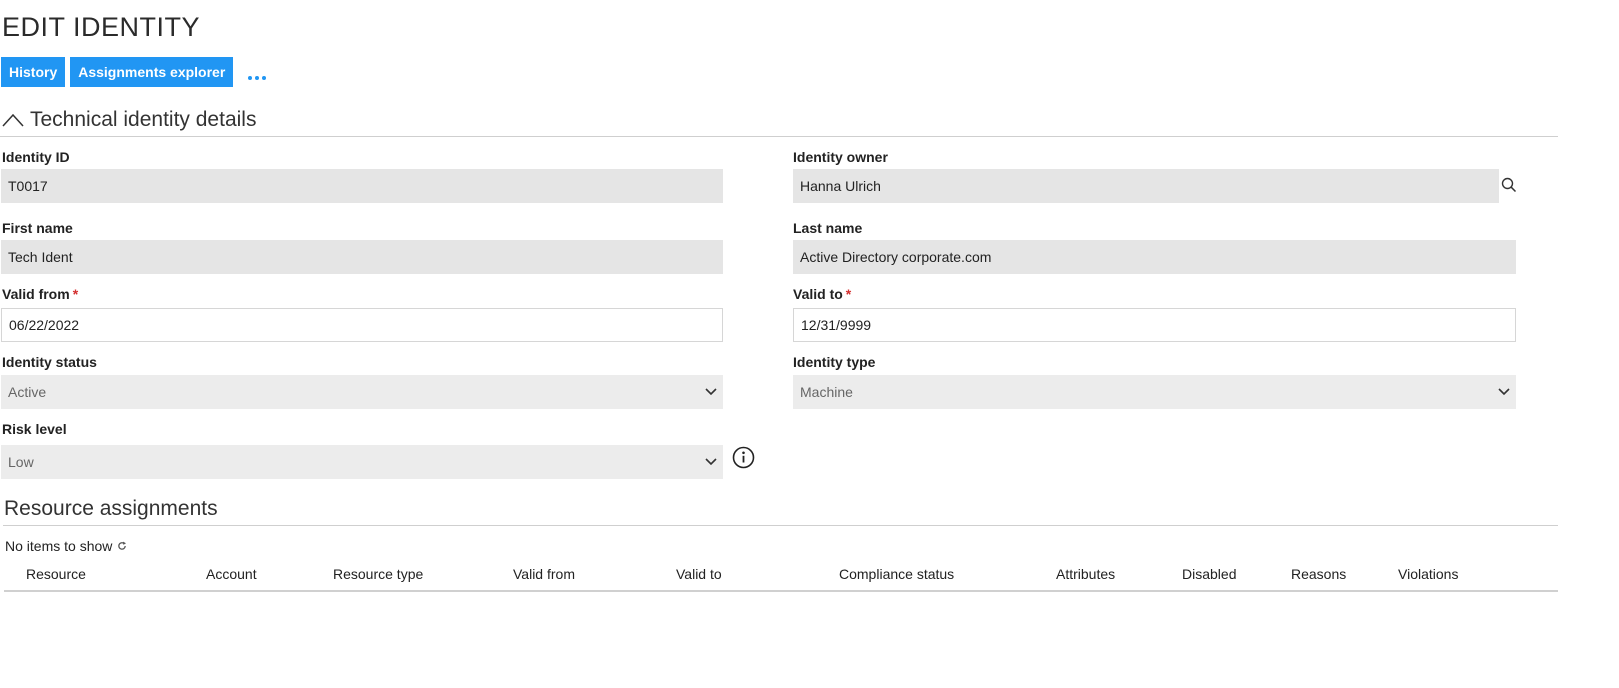 The width and height of the screenshot is (1619, 688). I want to click on refresh-icon, so click(122, 546).